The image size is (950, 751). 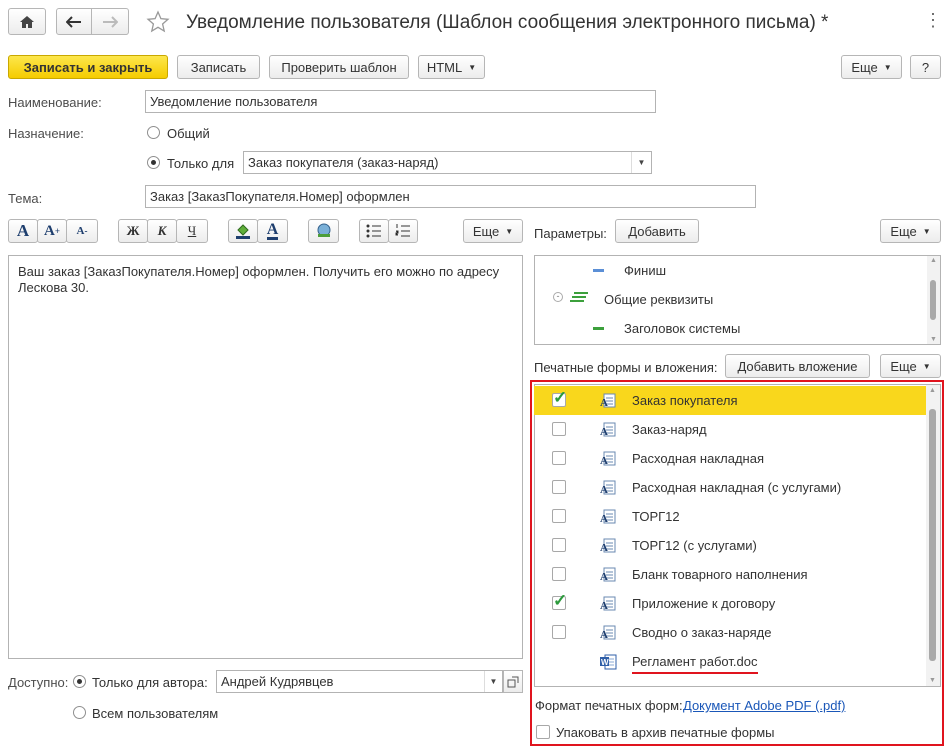 I want to click on purpose-general-radio, so click(x=153, y=132).